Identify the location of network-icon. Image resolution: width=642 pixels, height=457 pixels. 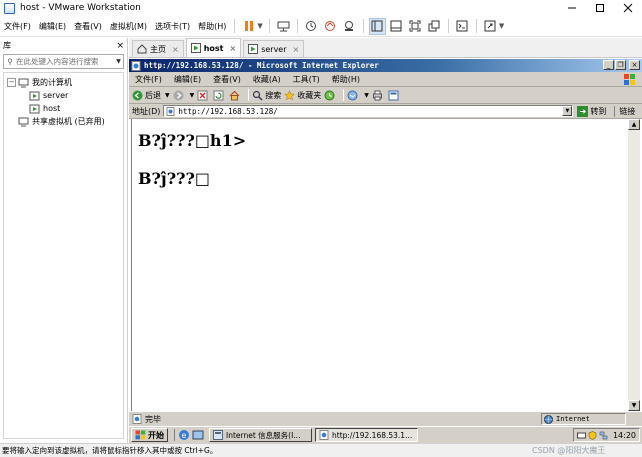
(283, 26).